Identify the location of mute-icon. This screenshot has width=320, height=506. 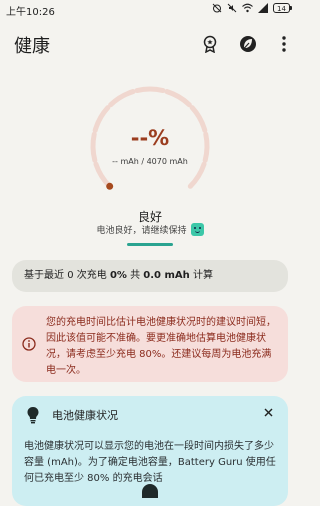
(232, 8).